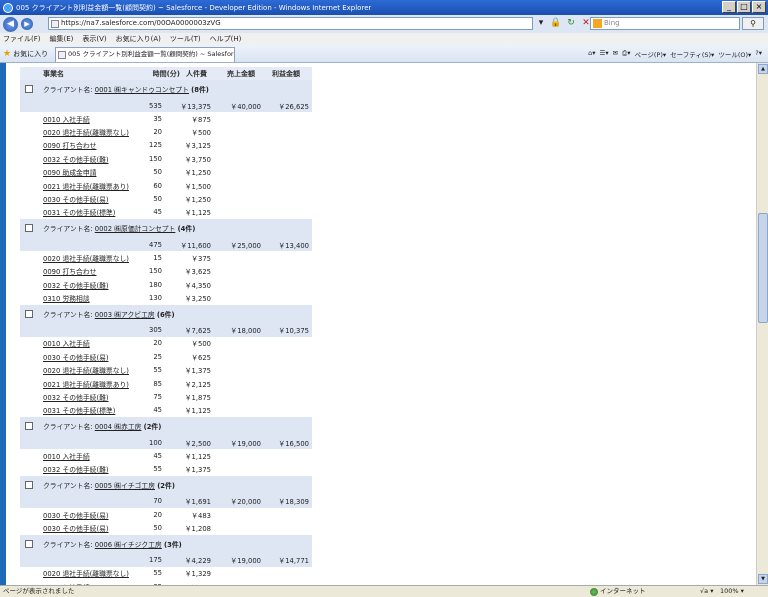  What do you see at coordinates (245, 106) in the screenshot?
I see `subtotal-sales: ￥40,000` at bounding box center [245, 106].